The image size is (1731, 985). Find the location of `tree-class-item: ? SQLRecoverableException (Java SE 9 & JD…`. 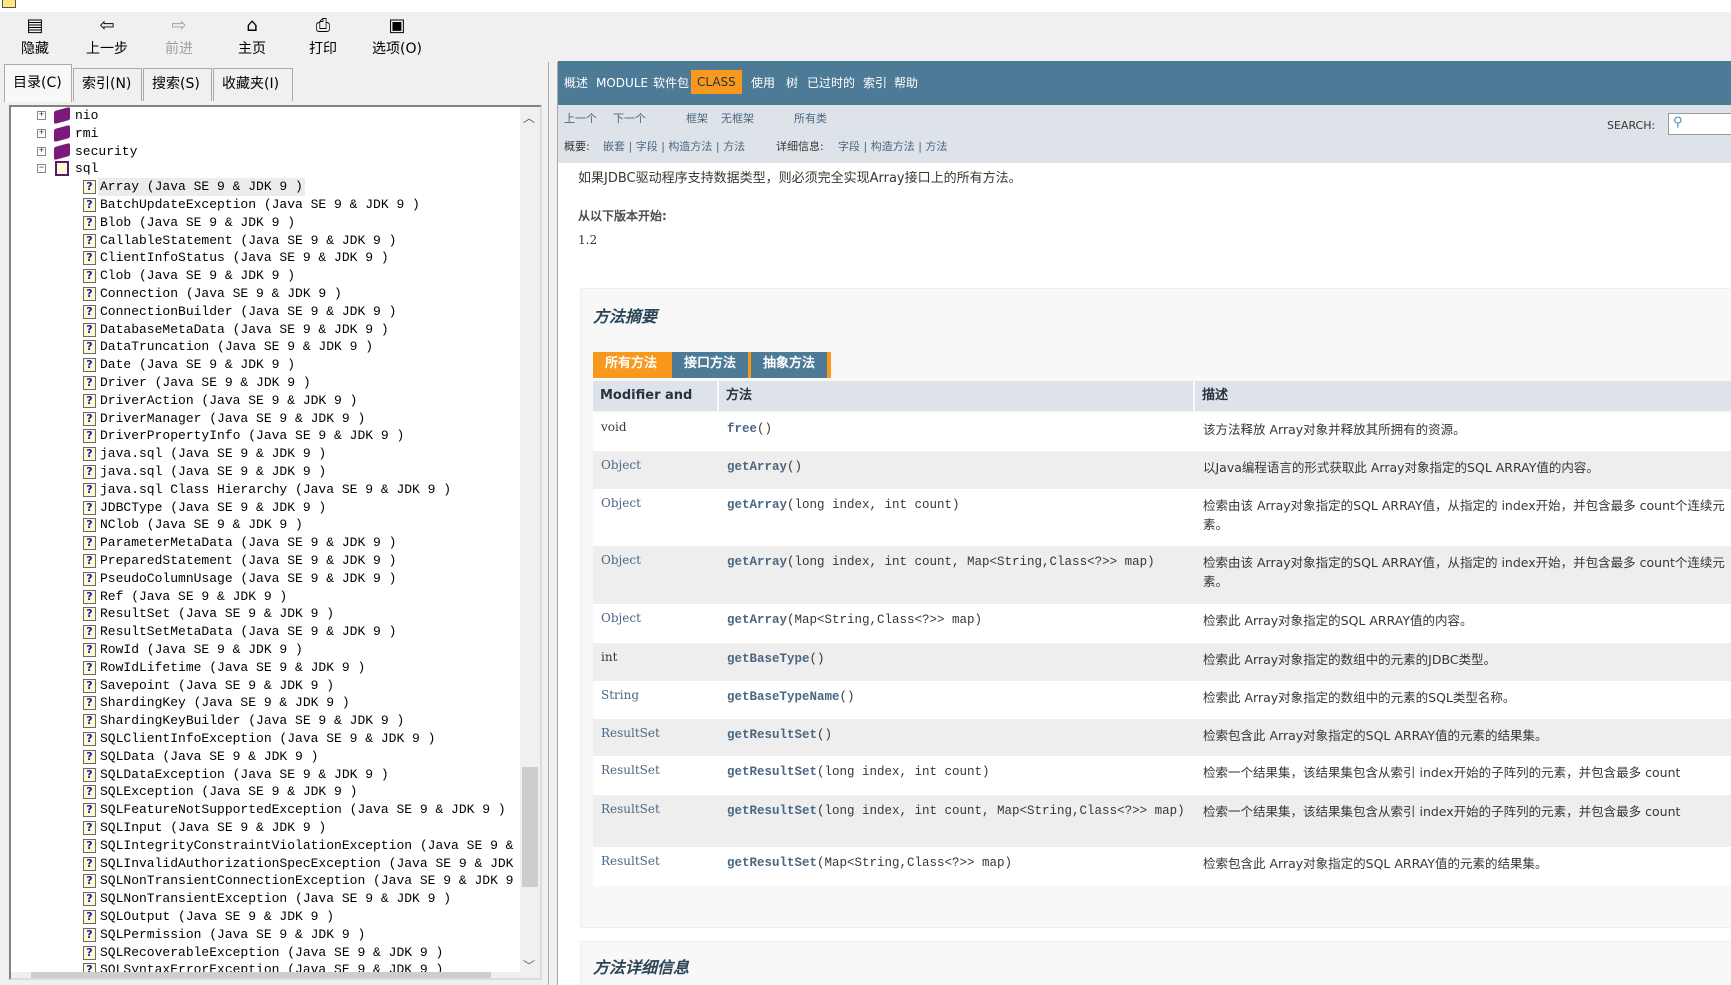

tree-class-item: ? SQLRecoverableException (Java SE 9 & JD… is located at coordinates (271, 953).